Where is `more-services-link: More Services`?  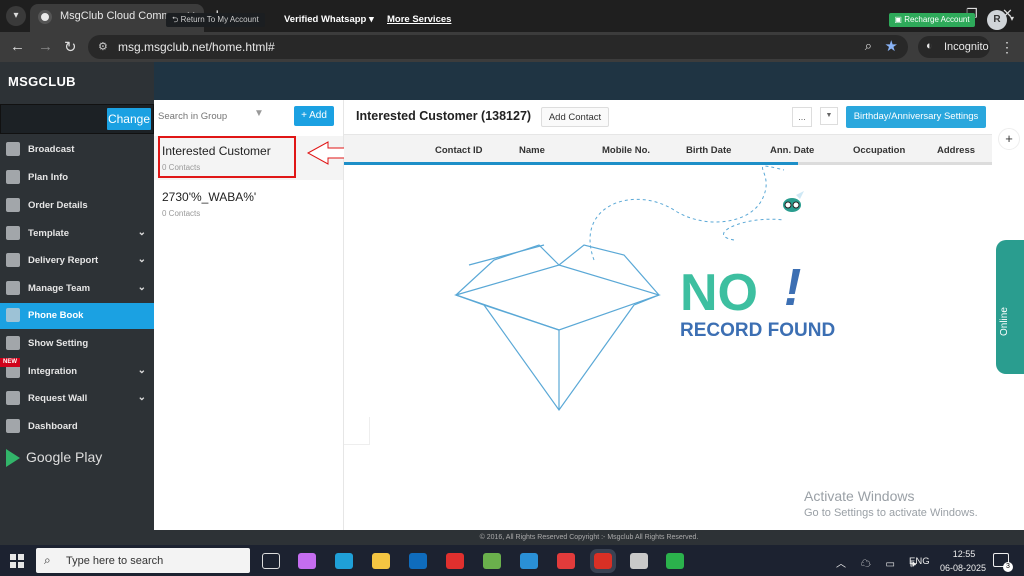
more-services-link: More Services is located at coordinates (419, 19).